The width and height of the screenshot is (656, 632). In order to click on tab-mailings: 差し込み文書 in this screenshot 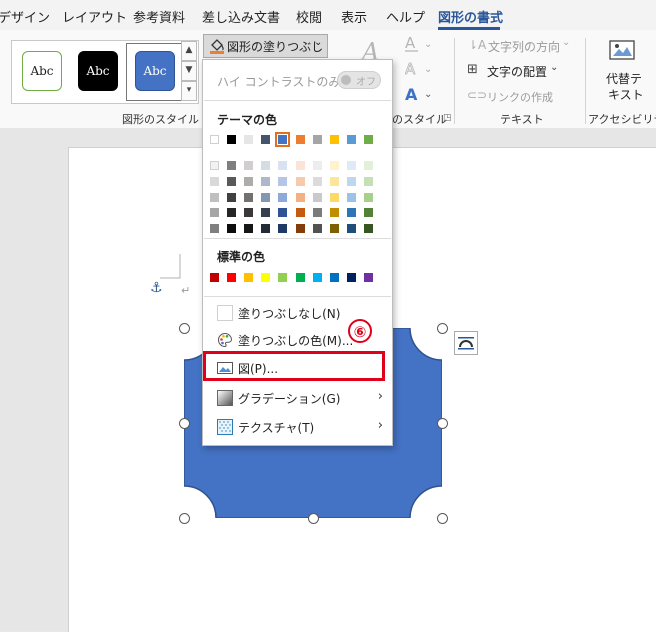, I will do `click(241, 16)`.